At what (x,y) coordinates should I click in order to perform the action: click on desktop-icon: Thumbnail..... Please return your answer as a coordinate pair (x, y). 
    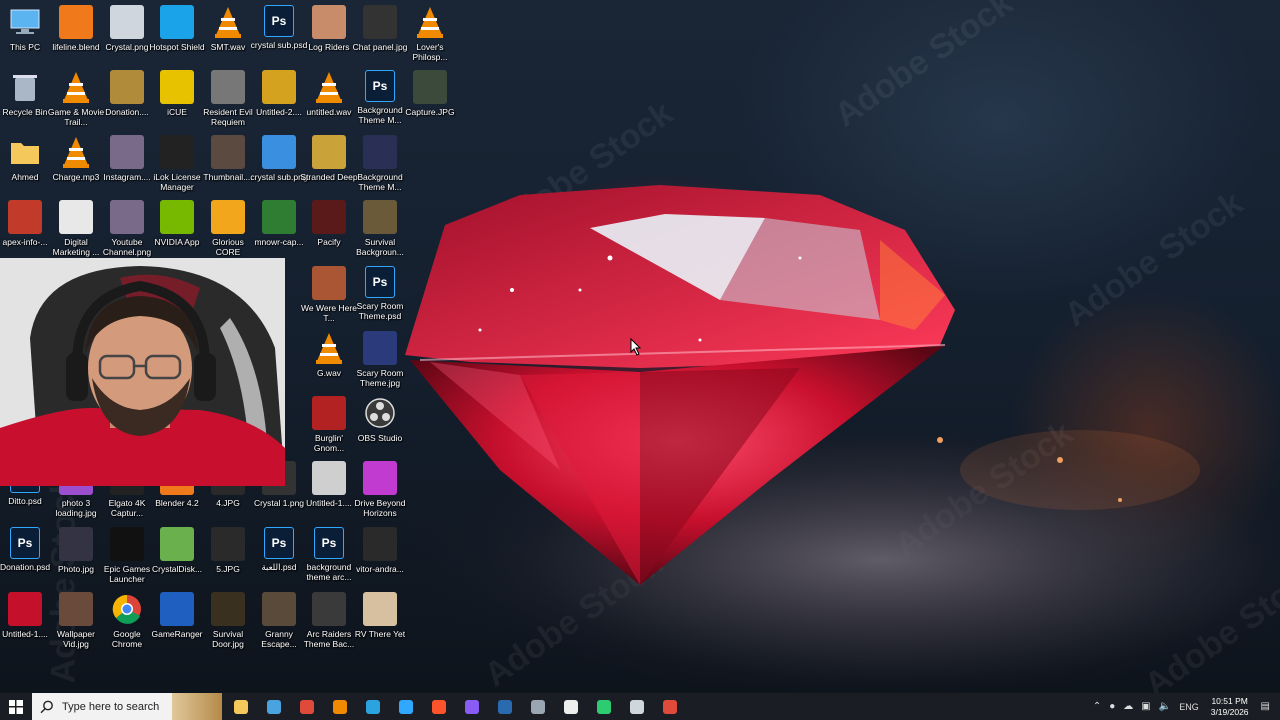
    Looking at the image, I should click on (228, 167).